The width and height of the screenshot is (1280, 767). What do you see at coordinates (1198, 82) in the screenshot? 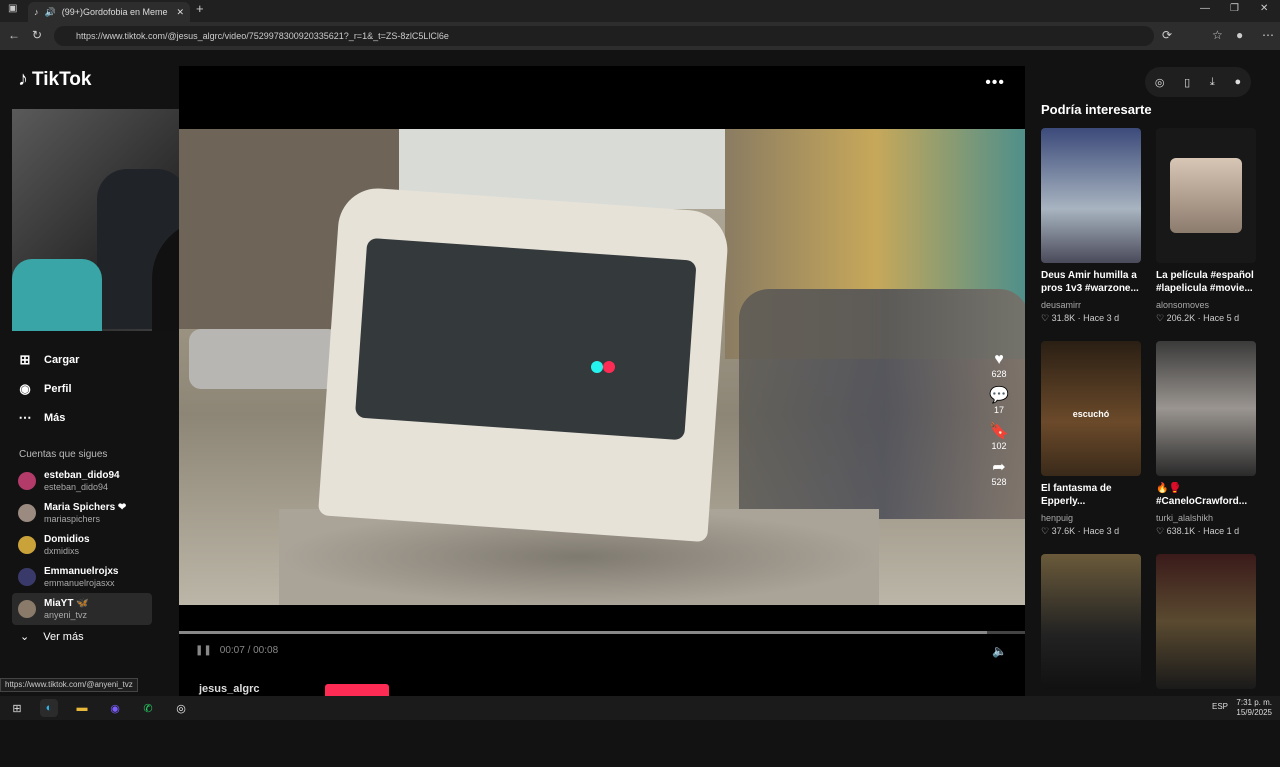
I see `top-toolbar: ◎ ▯ ⤓ ●` at bounding box center [1198, 82].